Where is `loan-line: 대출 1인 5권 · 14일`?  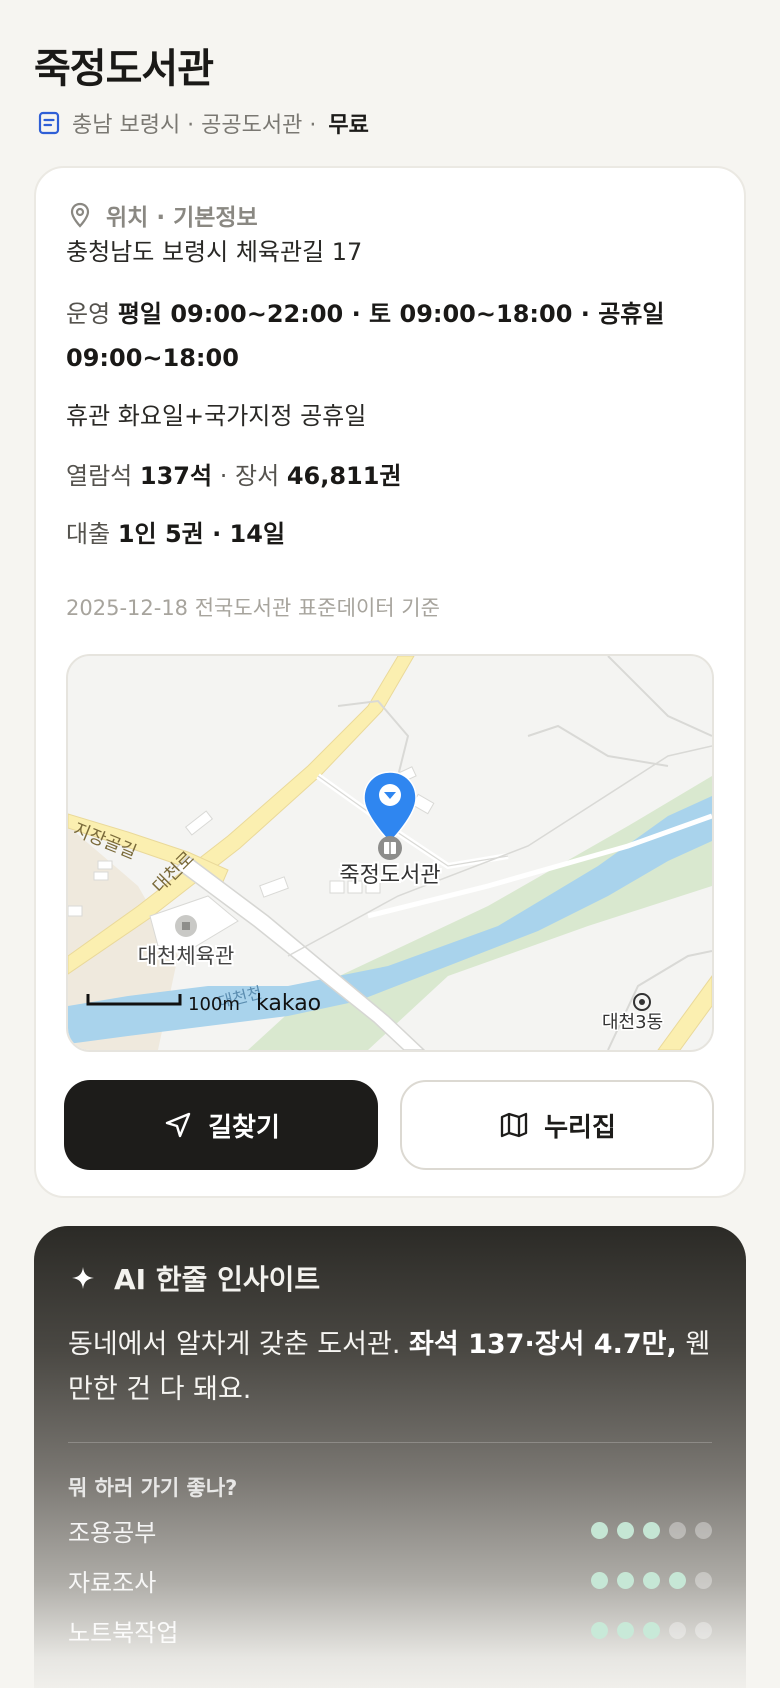
loan-line: 대출 1인 5권 · 14일 is located at coordinates (391, 534).